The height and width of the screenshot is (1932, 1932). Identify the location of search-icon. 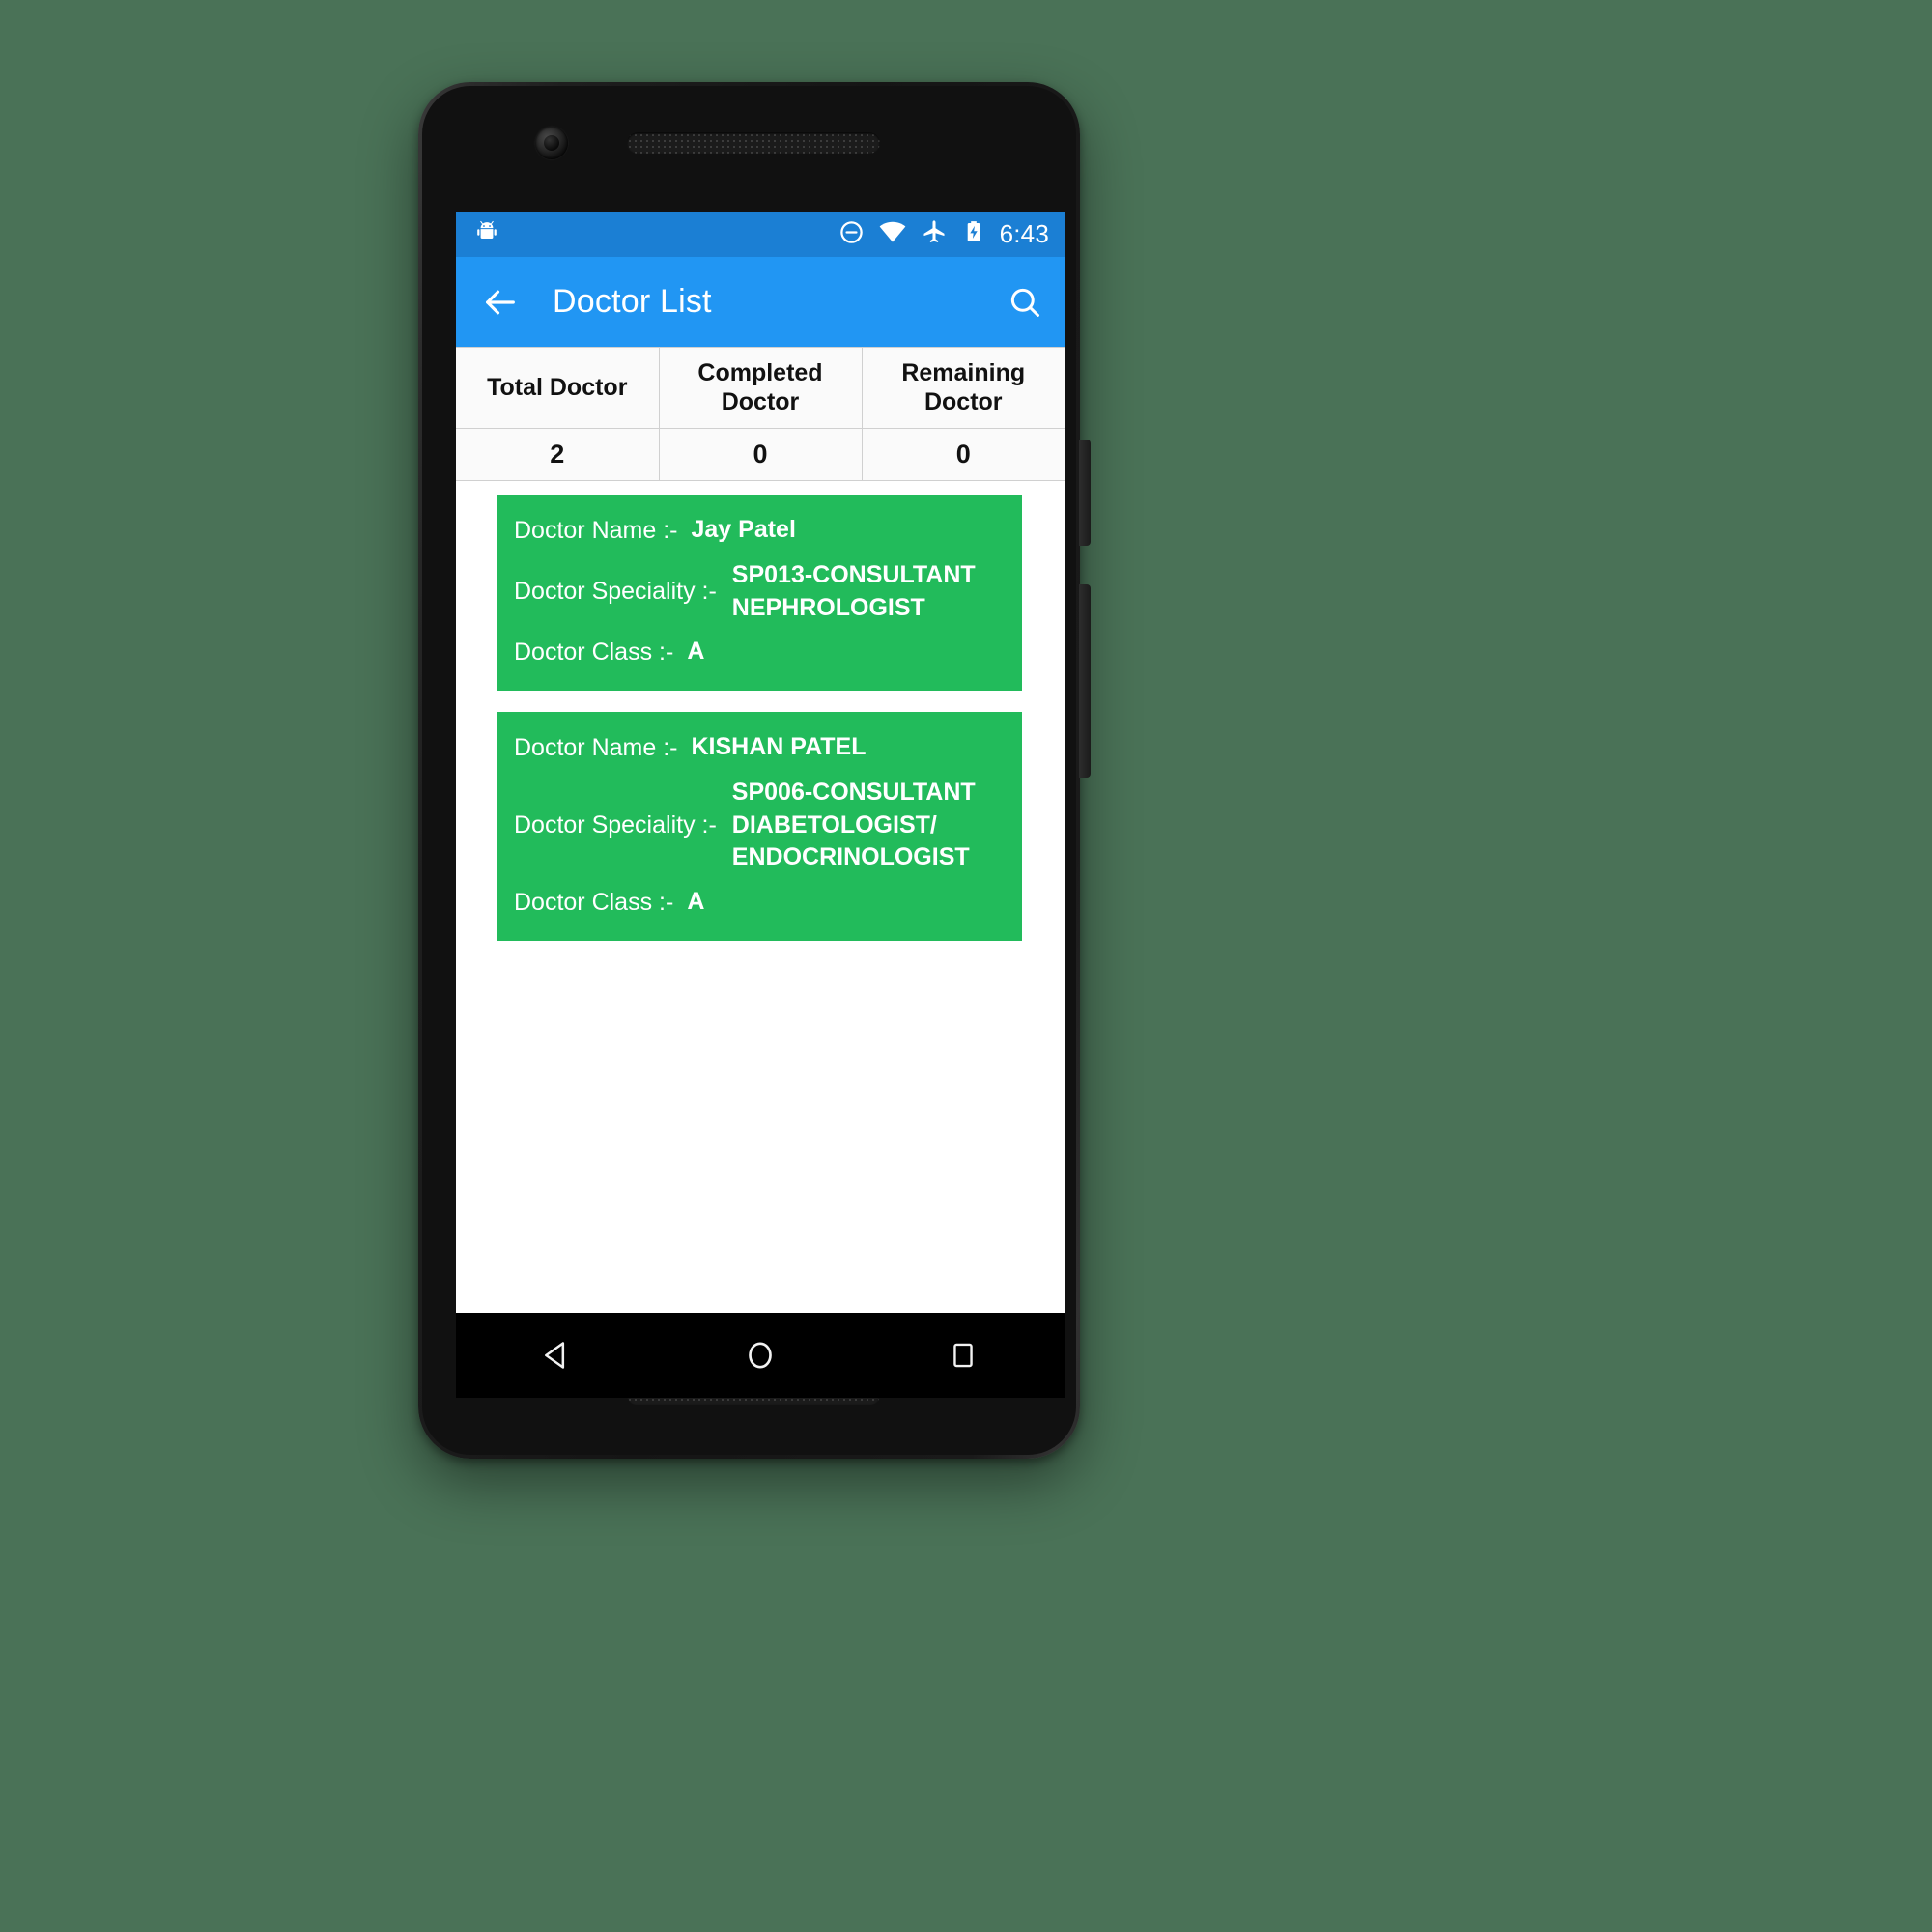
(1025, 302).